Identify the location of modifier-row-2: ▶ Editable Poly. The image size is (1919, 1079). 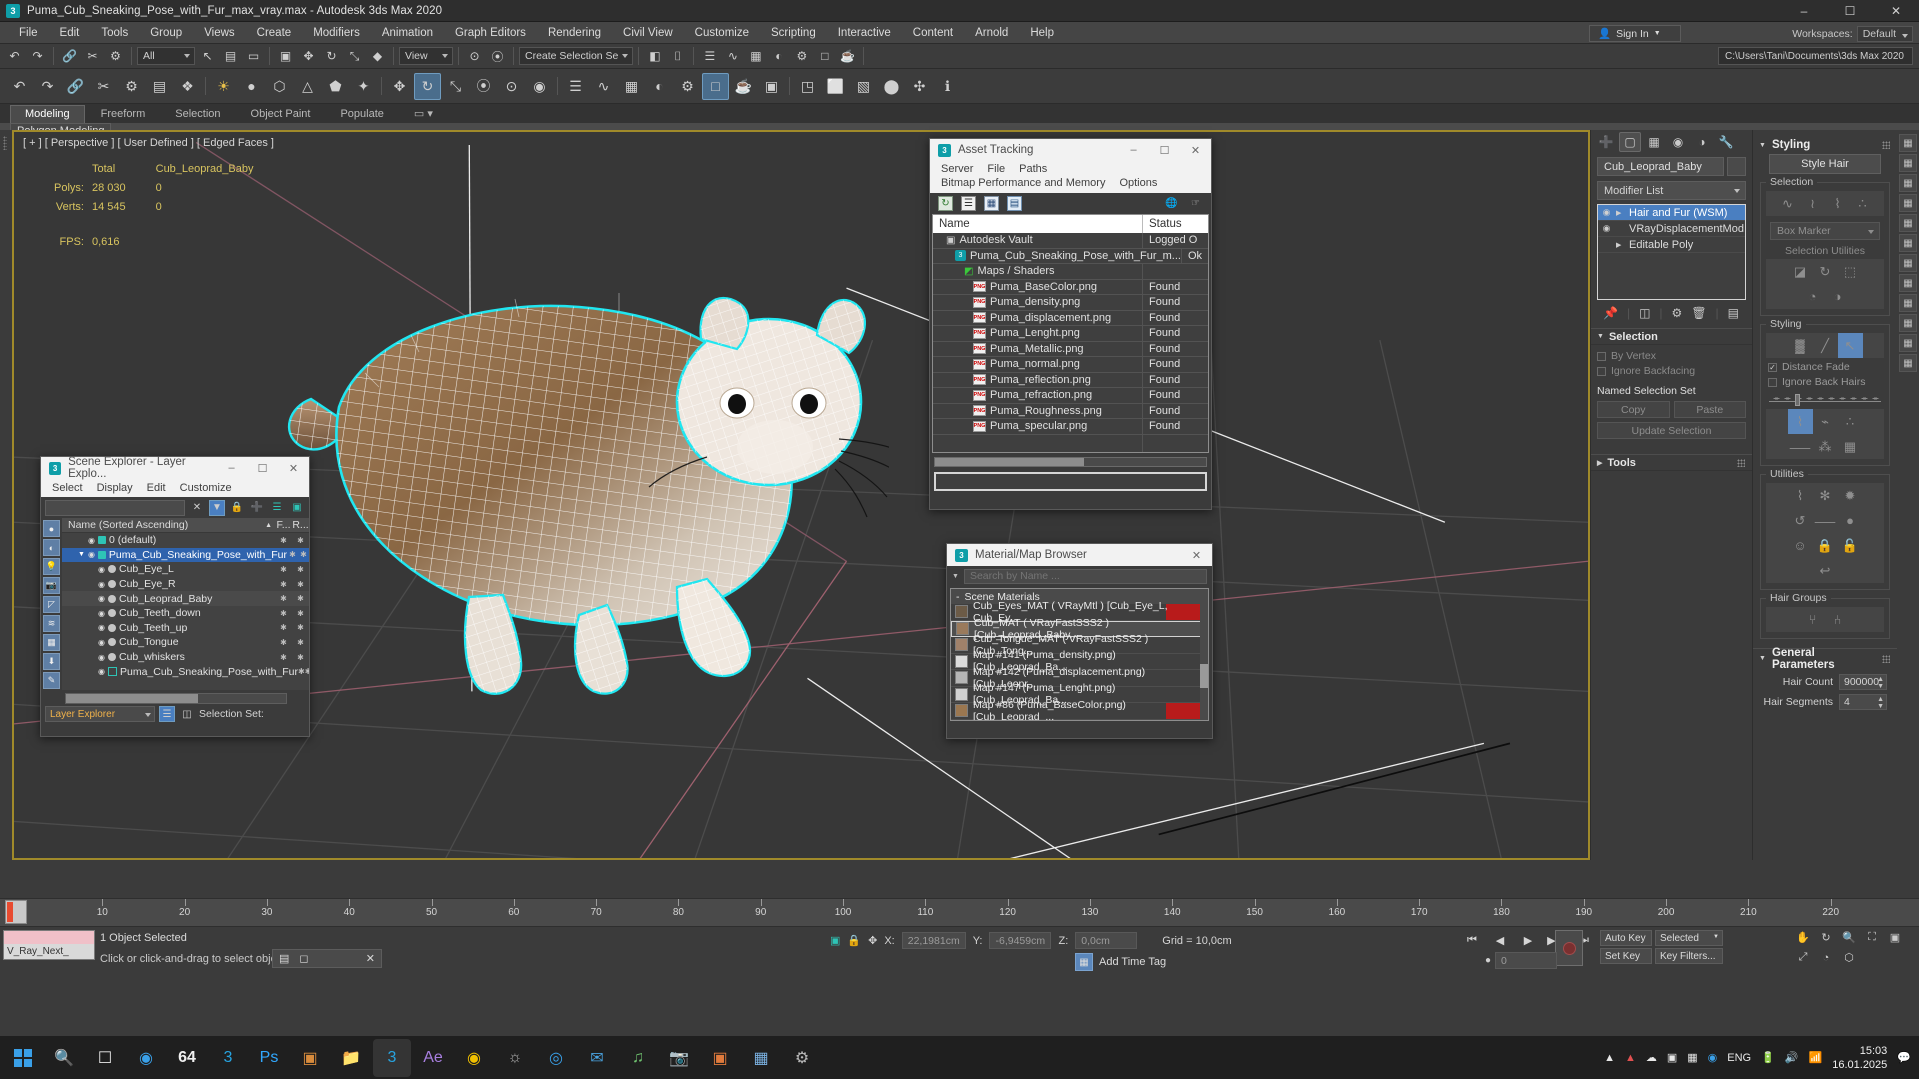
(1671, 245).